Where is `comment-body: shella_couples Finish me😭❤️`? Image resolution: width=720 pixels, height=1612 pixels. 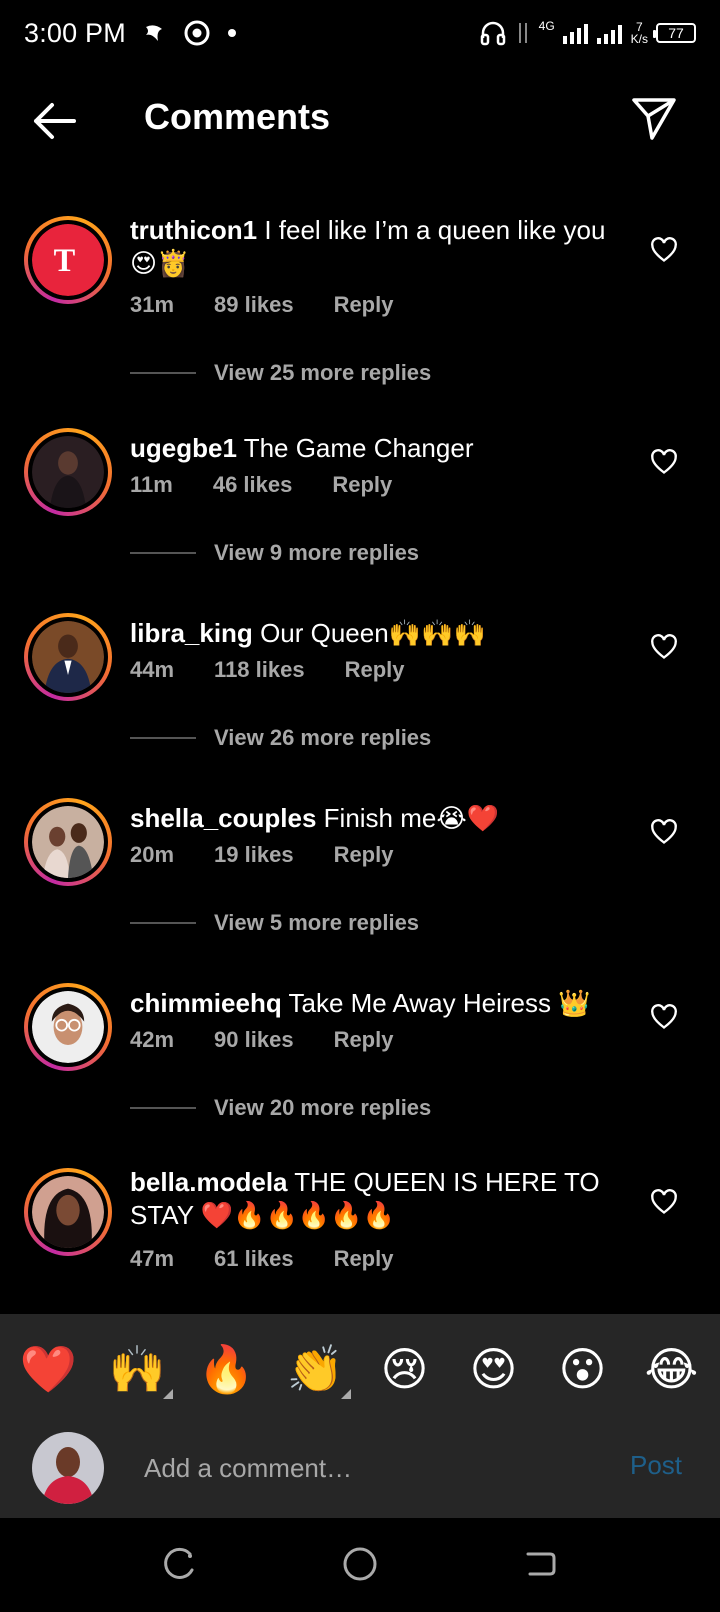
comment-body: shella_couples Finish me😭❤️ is located at coordinates (375, 818).